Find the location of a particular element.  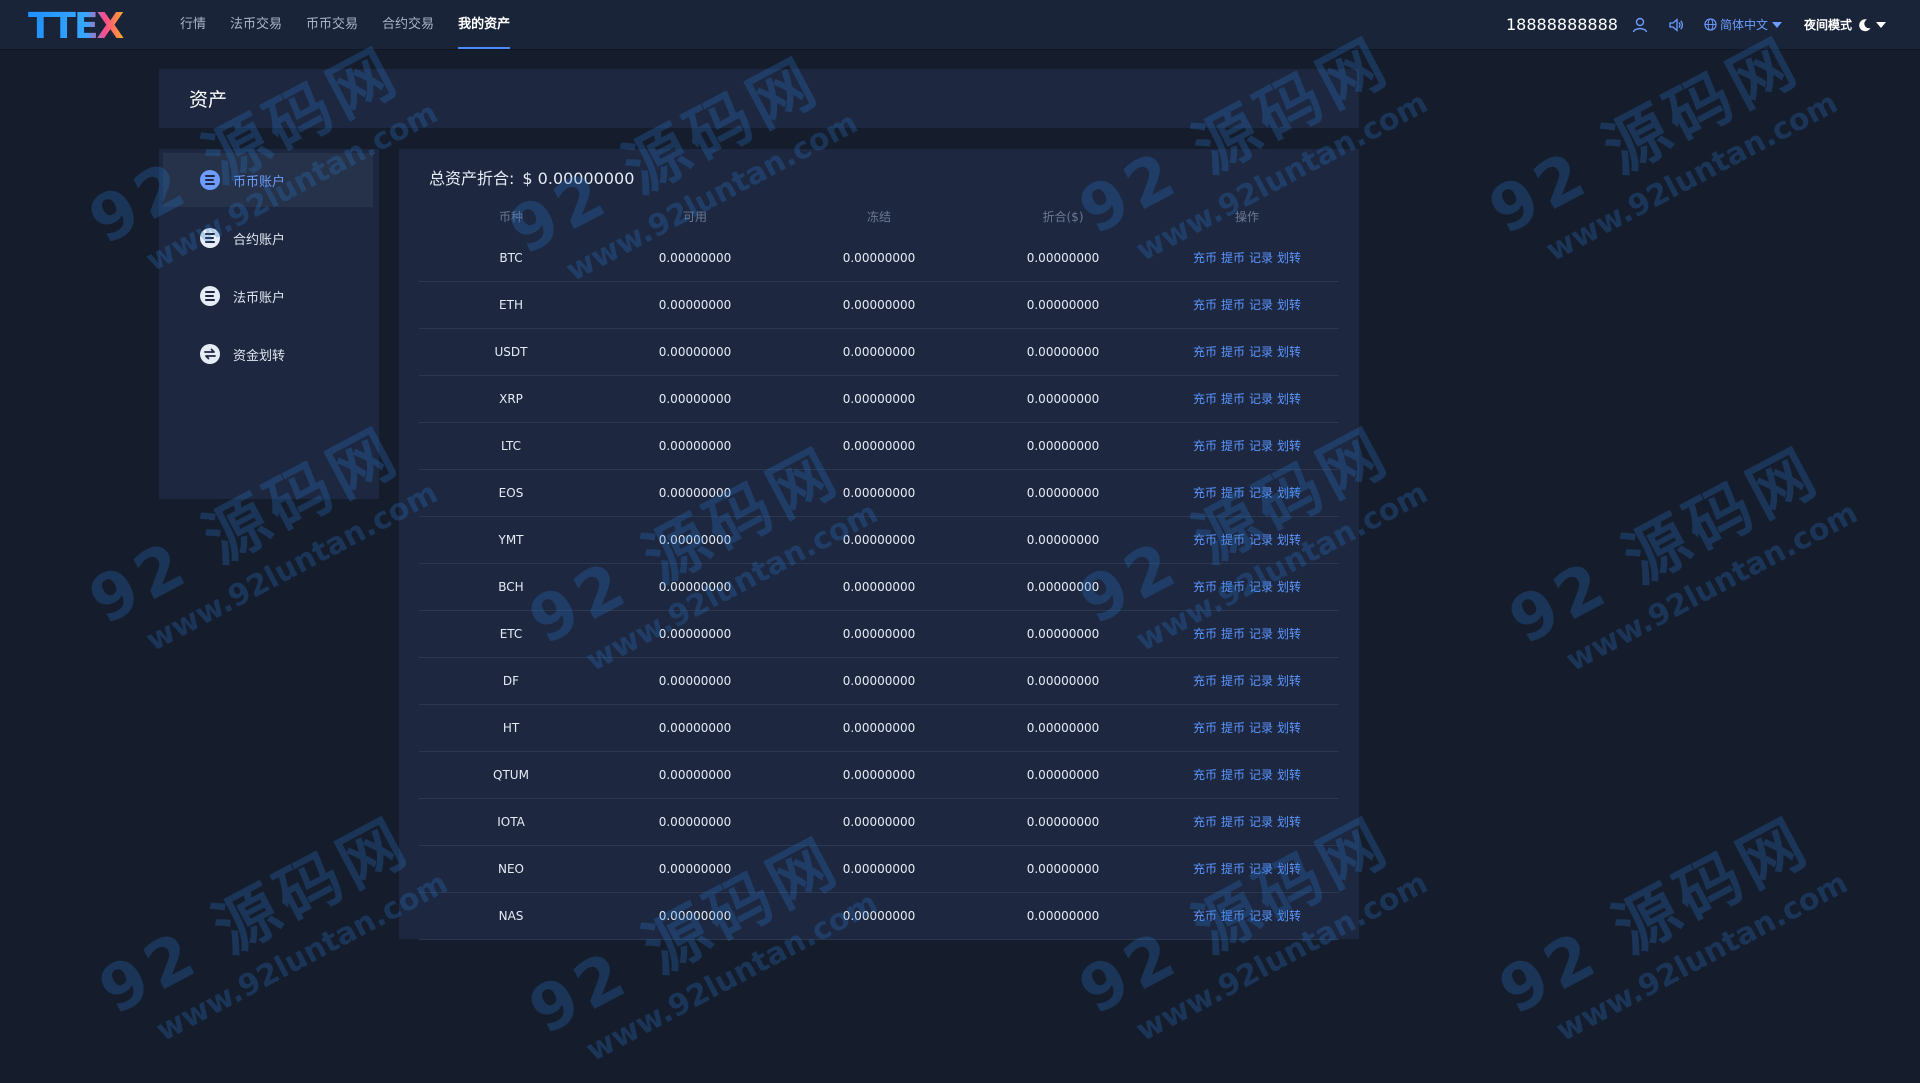

ttex-logo: TTEX is located at coordinates (90, 26).